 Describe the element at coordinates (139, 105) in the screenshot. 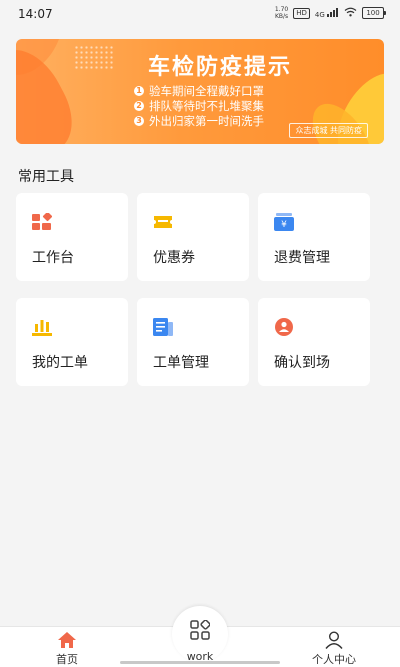

I see `tip-number: 2` at that location.